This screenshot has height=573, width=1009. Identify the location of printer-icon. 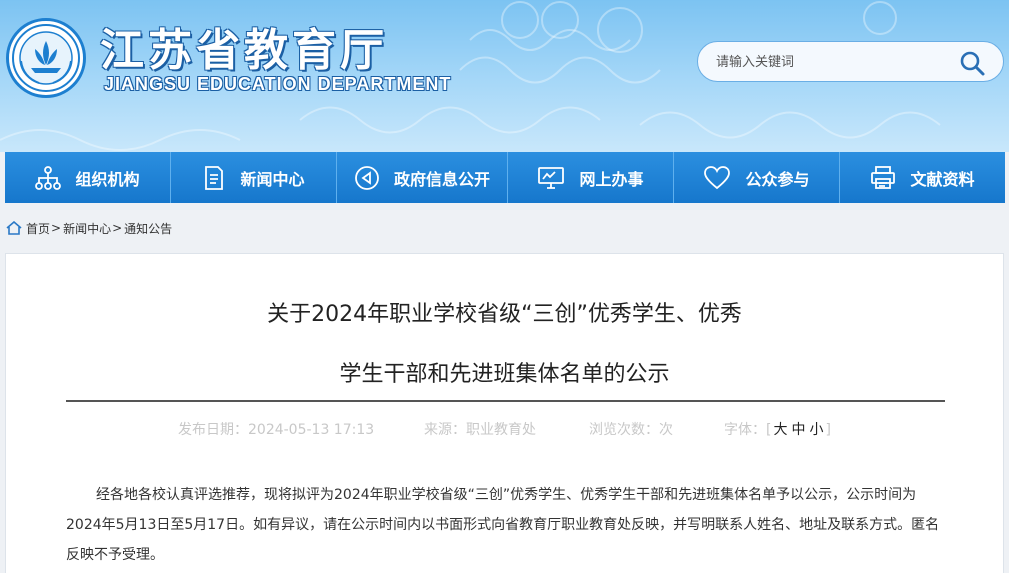
(883, 177).